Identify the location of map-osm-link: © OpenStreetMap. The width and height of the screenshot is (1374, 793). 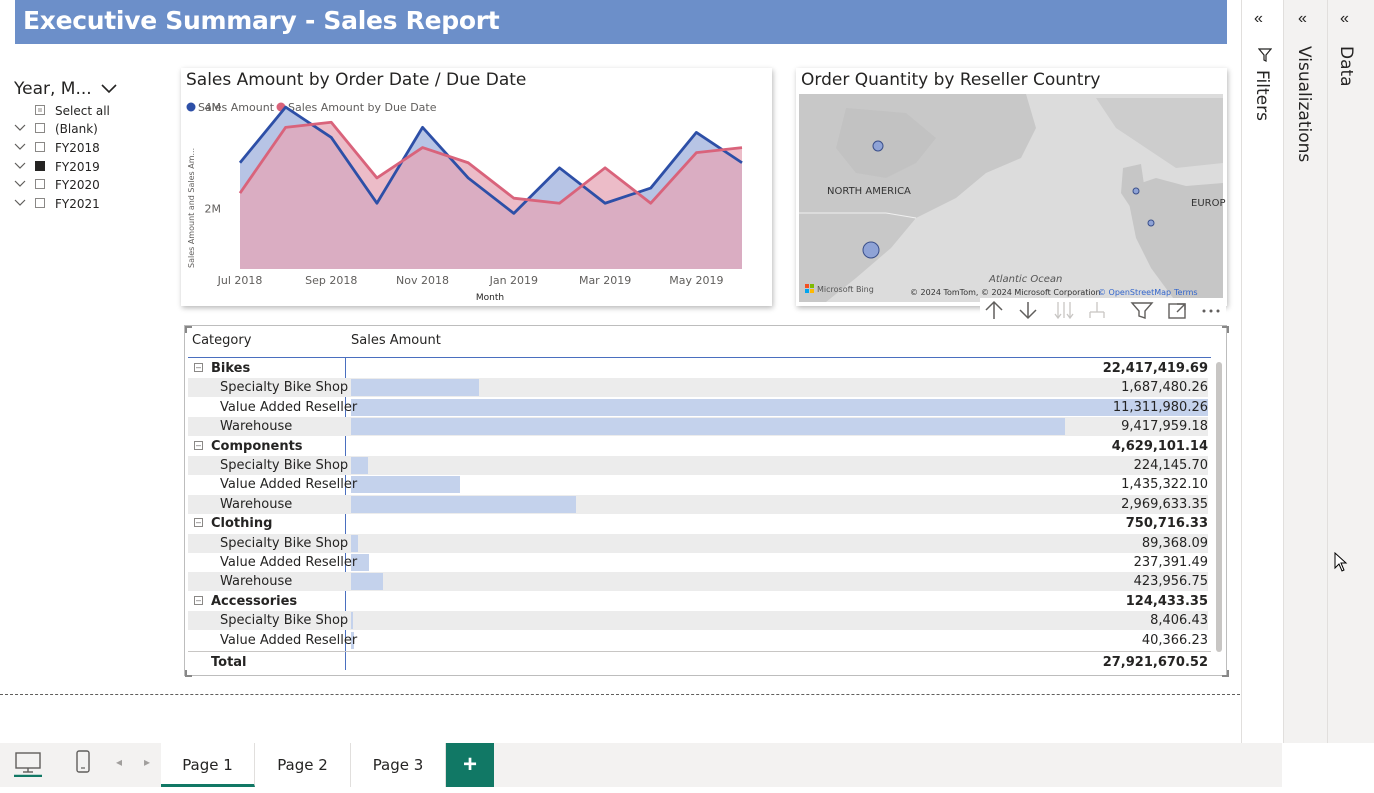
(1134, 292).